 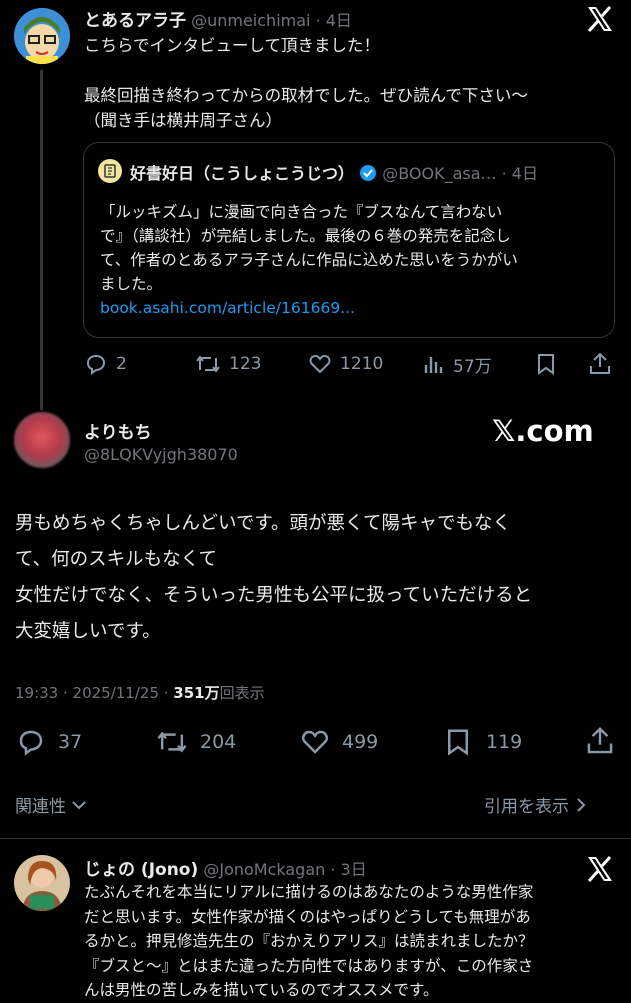 I want to click on view-quotes-link: 引用を表示, so click(x=536, y=804).